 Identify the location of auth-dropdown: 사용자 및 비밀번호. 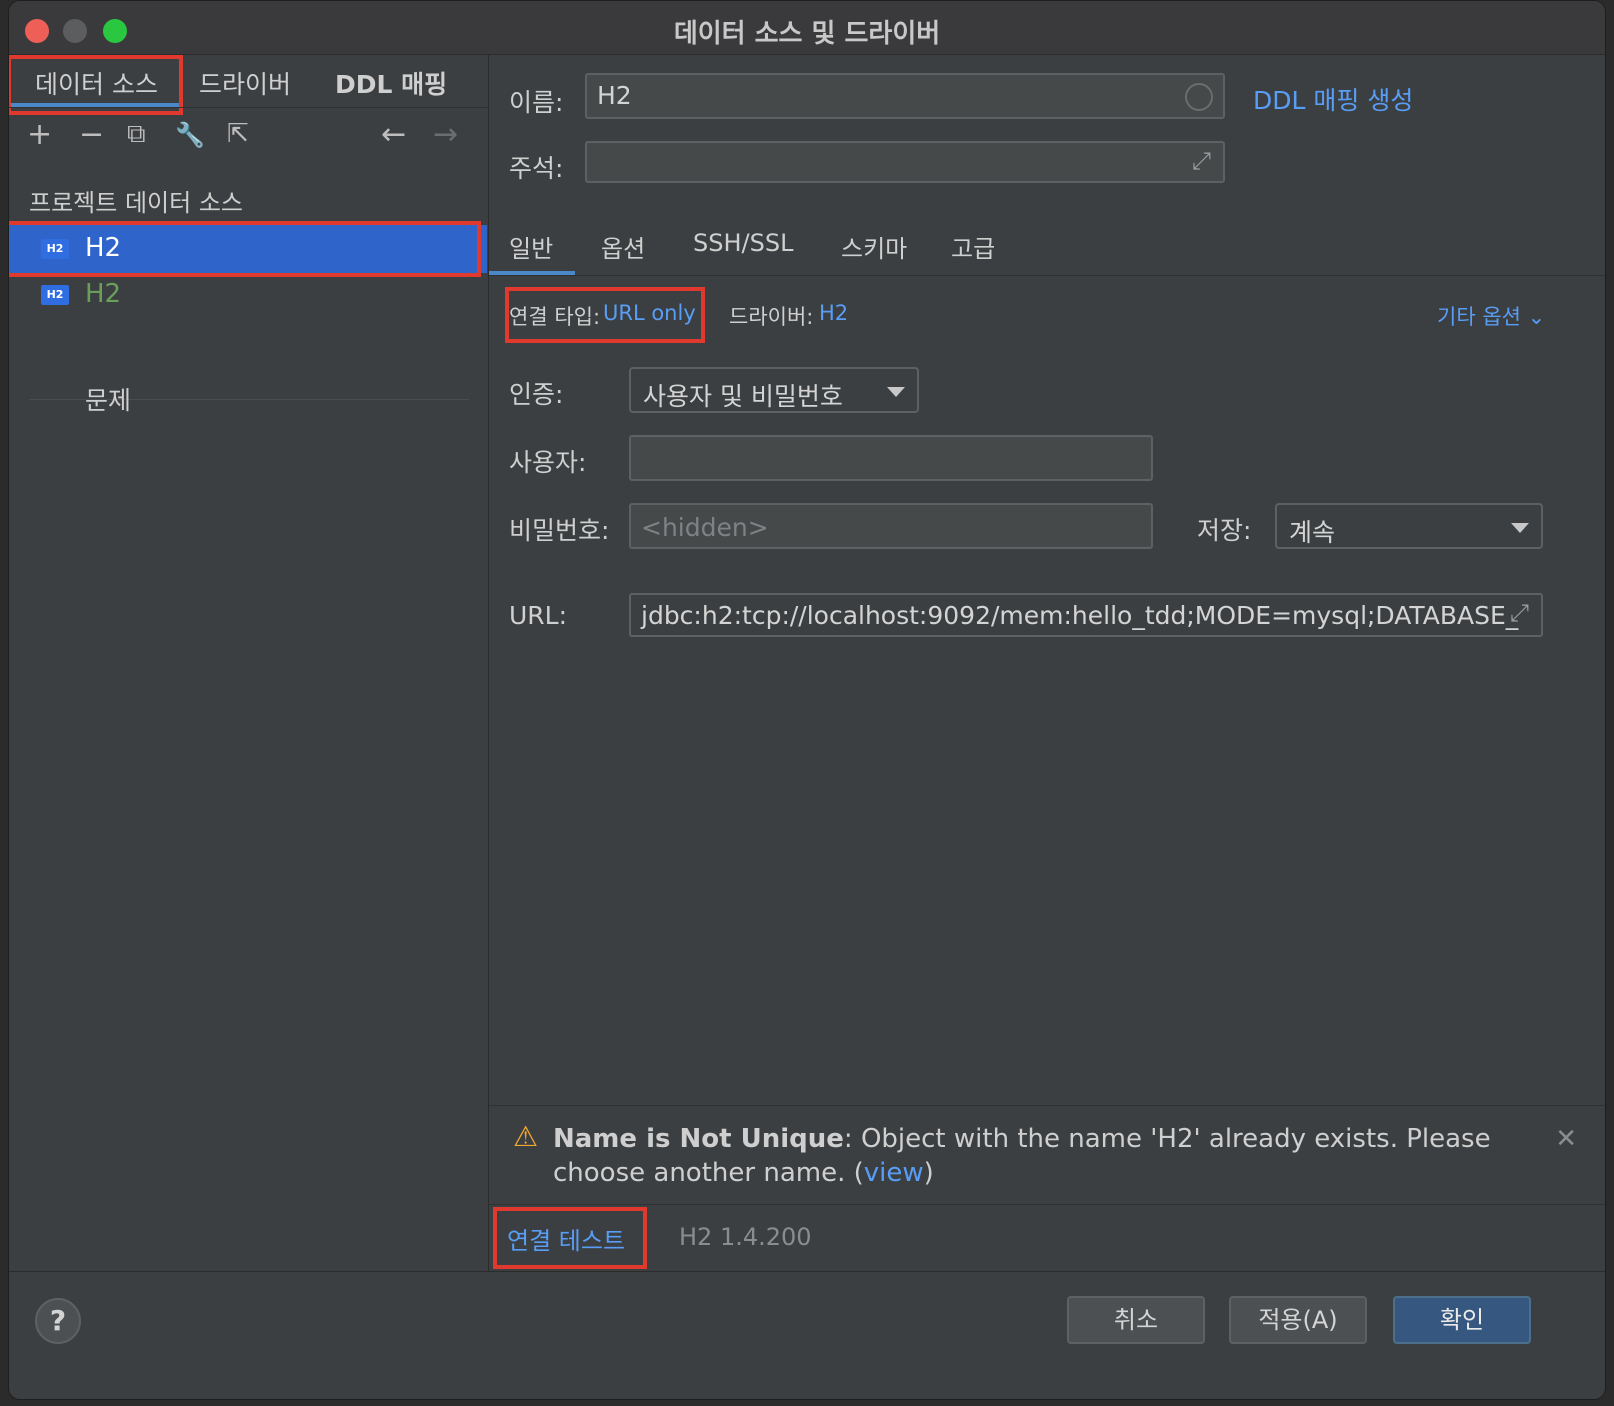
(774, 390).